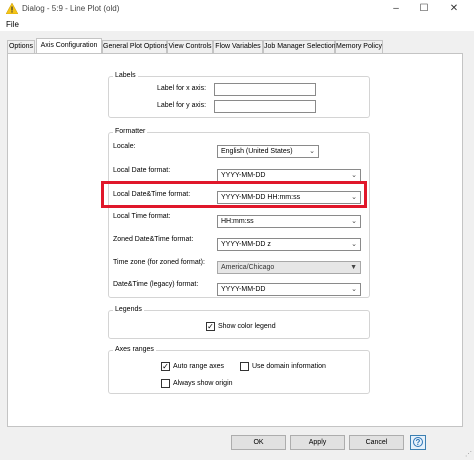 Image resolution: width=474 pixels, height=460 pixels. I want to click on auto-range-label: Auto range axes, so click(198, 366).